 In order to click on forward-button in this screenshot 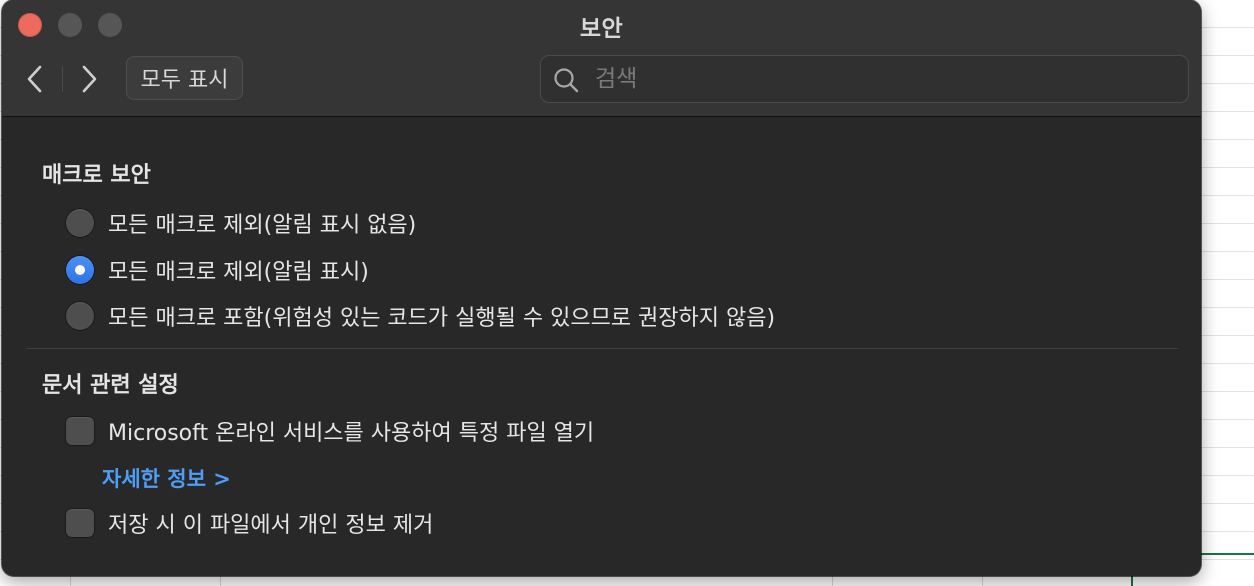, I will do `click(89, 79)`.